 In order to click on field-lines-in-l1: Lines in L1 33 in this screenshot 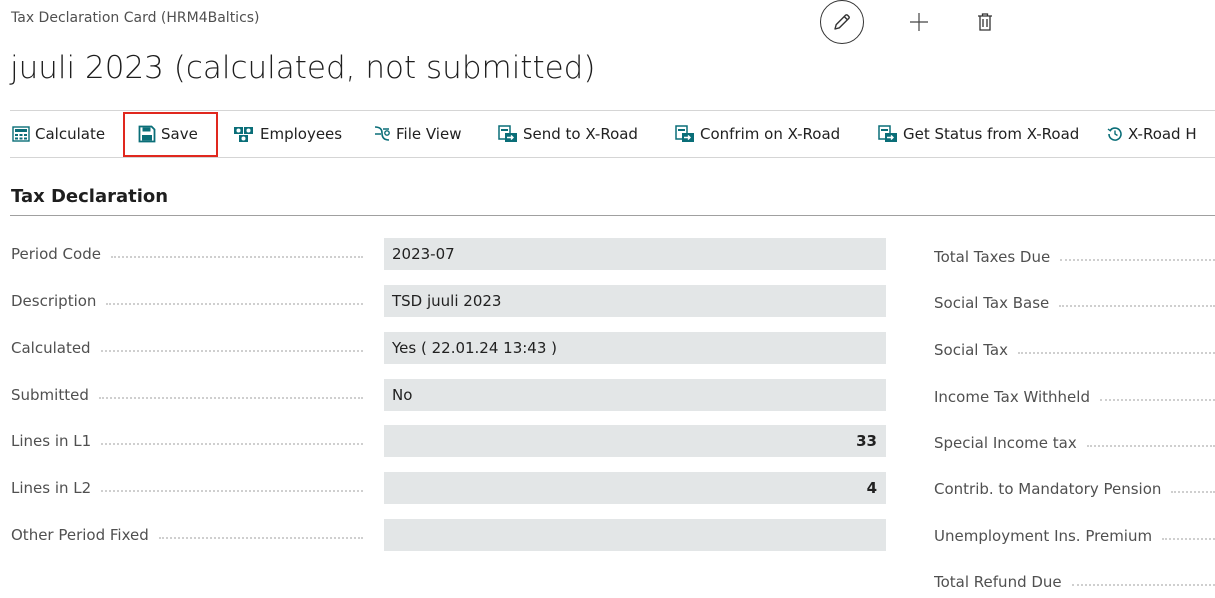, I will do `click(448, 441)`.